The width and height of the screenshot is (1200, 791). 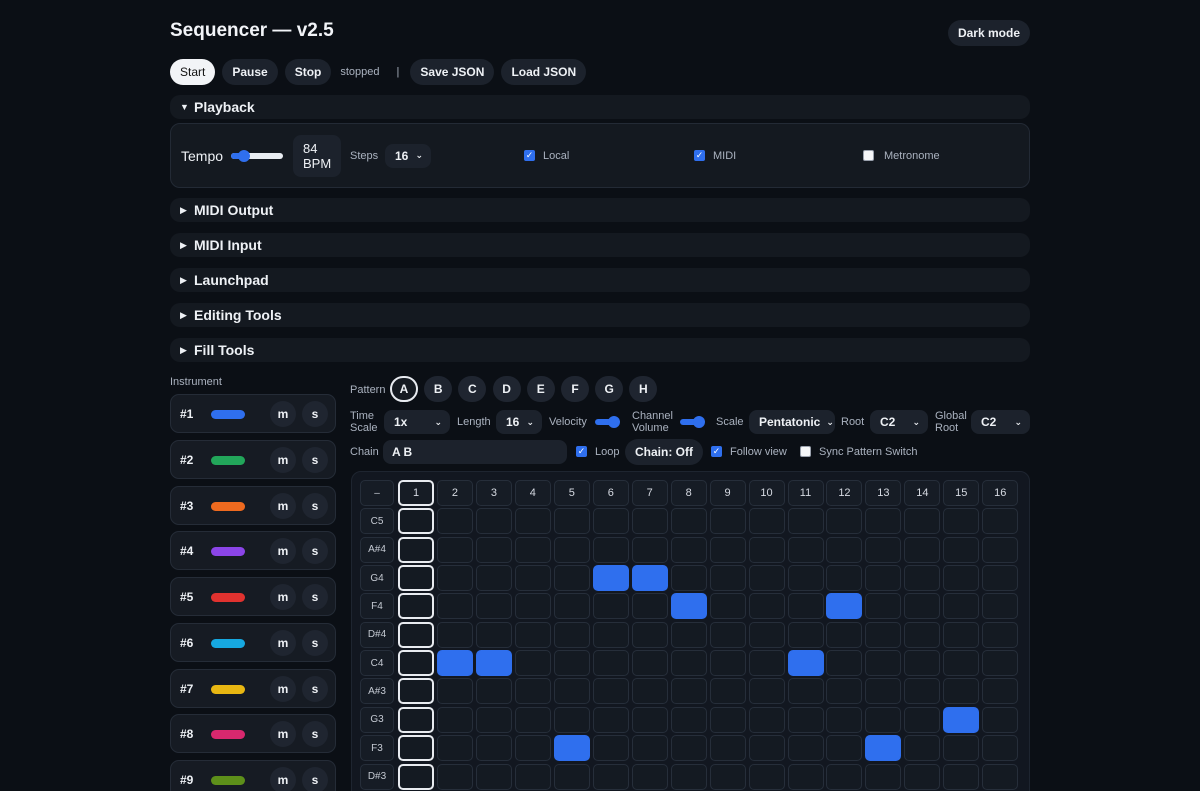 What do you see at coordinates (575, 389) in the screenshot?
I see `pattern-button-f: F` at bounding box center [575, 389].